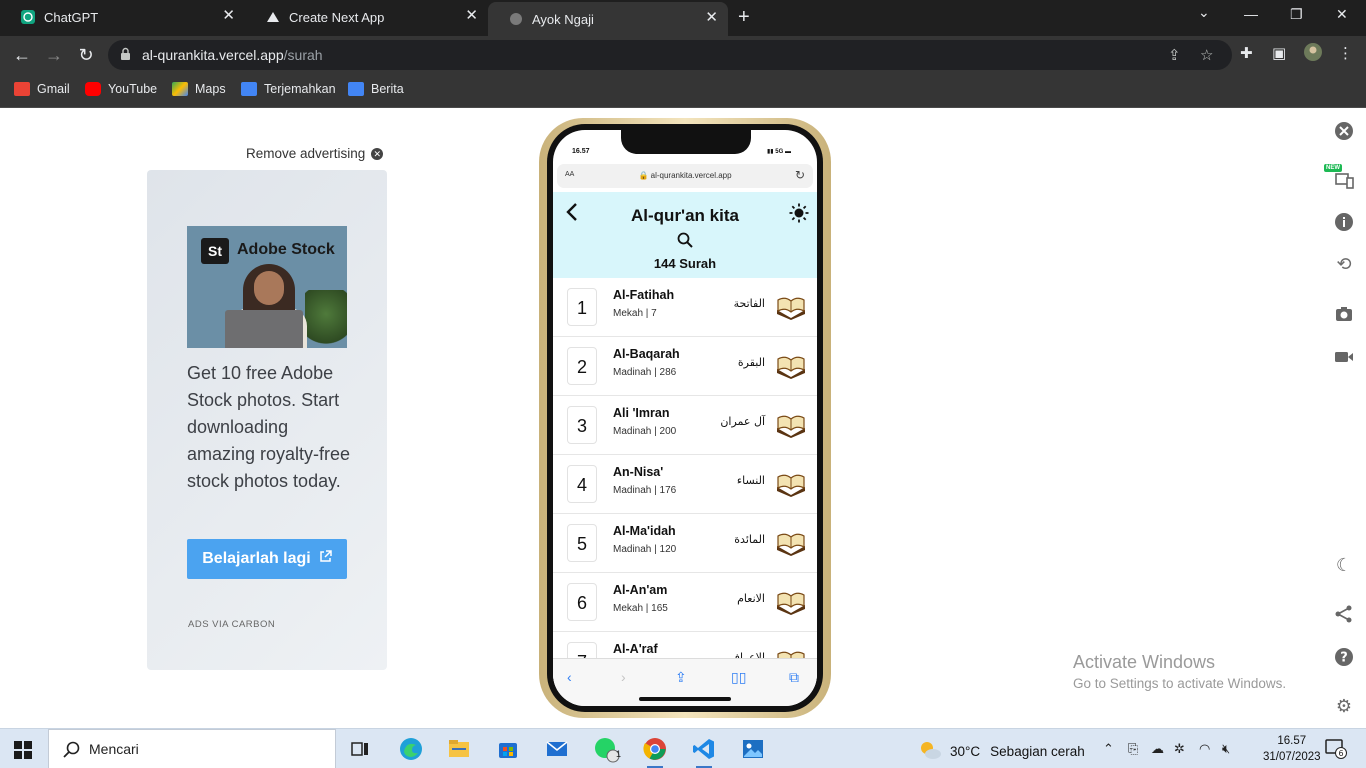 The width and height of the screenshot is (1366, 768). What do you see at coordinates (122, 17) in the screenshot?
I see `tab-chatgpt: ChatGPT ✕` at bounding box center [122, 17].